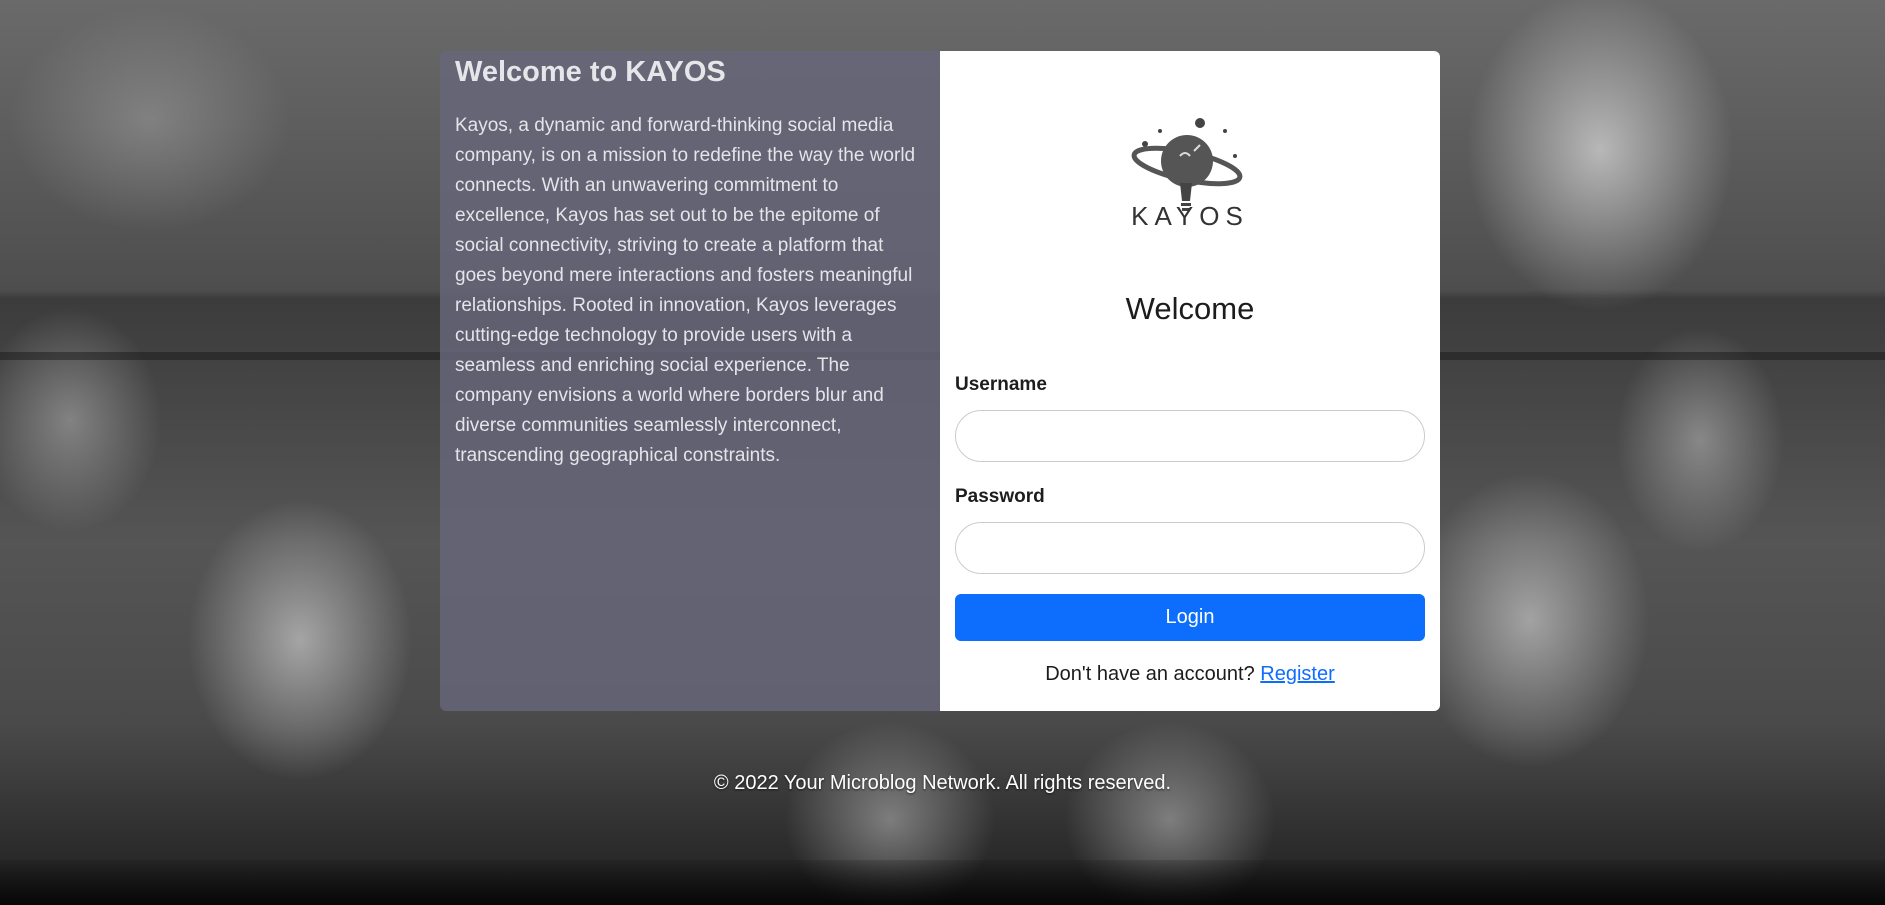 The height and width of the screenshot is (905, 1885). I want to click on password-label: Password, so click(1000, 496).